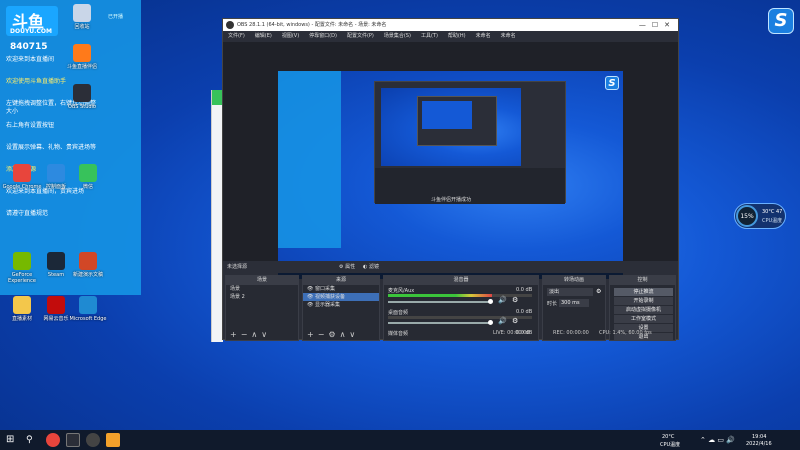 This screenshot has width=800, height=450. Describe the element at coordinates (341, 297) in the screenshot. I see `source-item-selected: 👁 视频捕获设备` at that location.